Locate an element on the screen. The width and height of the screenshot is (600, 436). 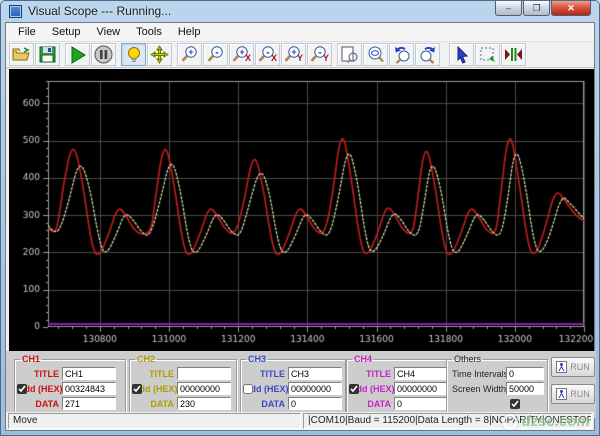
toolbar: + - + X -X + Y -Y is located at coordinates (300, 55).